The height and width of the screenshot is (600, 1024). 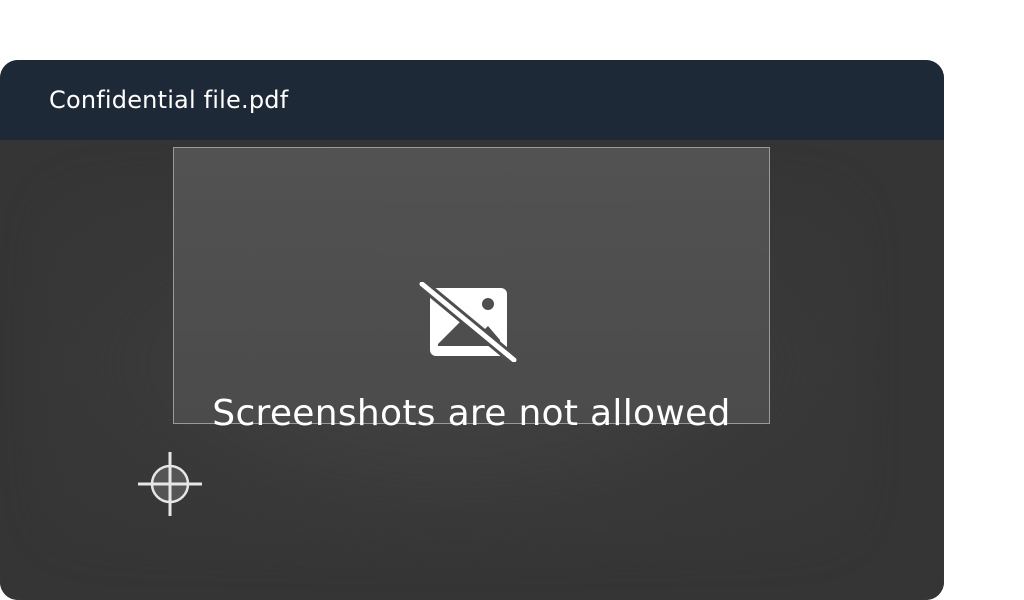 I want to click on window-titlebar: Confidential file.pdf, so click(x=472, y=100).